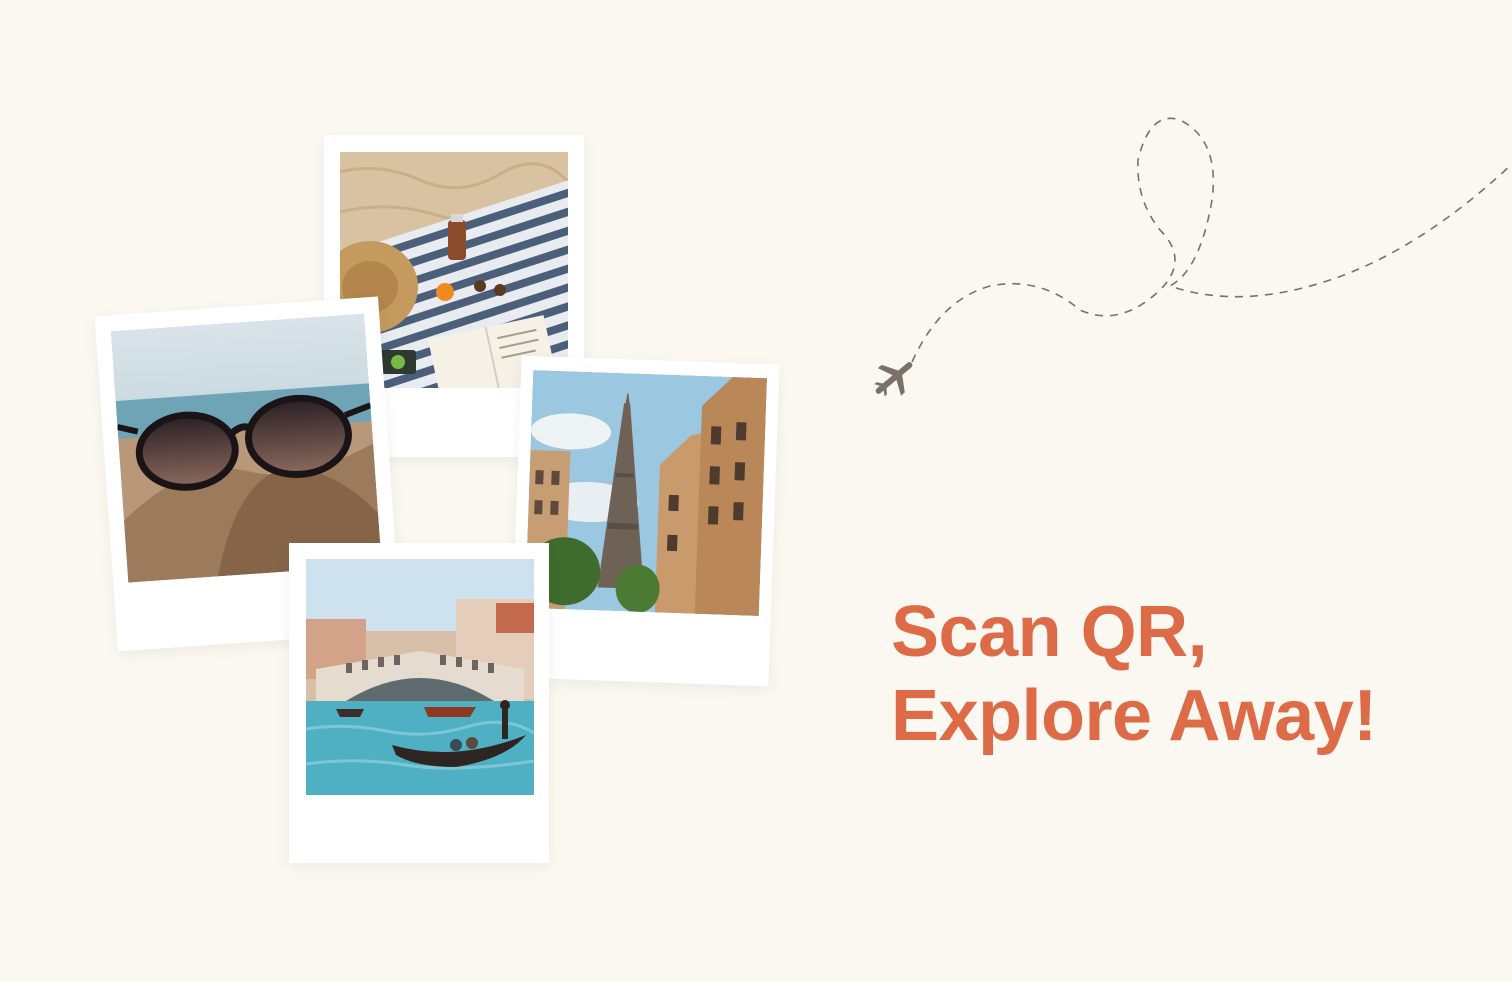 The height and width of the screenshot is (982, 1512). What do you see at coordinates (1191, 674) in the screenshot?
I see `headline: Scan QR, Explore Away!` at bounding box center [1191, 674].